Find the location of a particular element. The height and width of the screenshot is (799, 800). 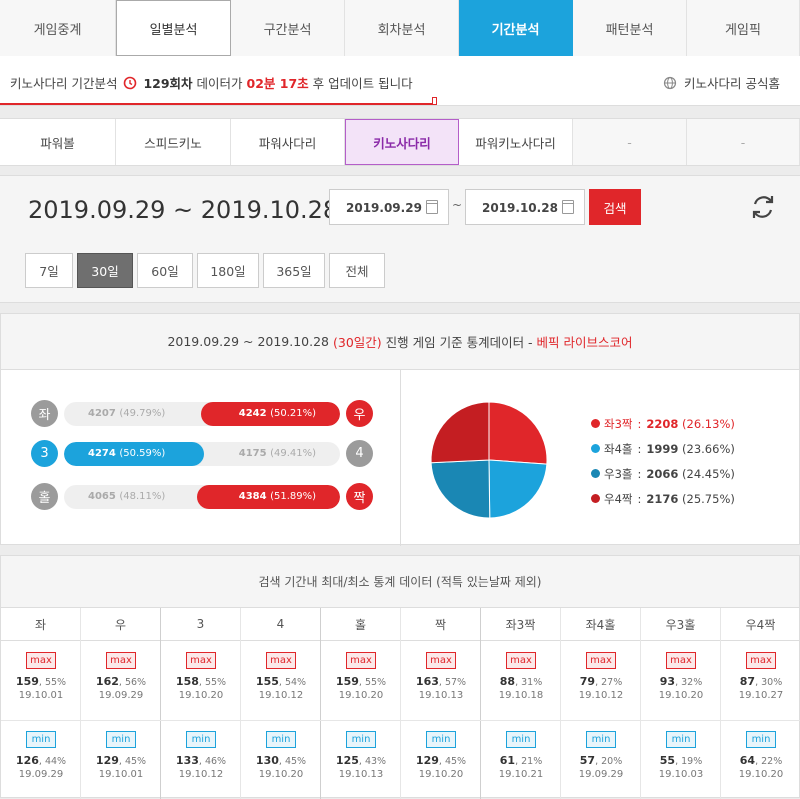

legend-item: 우4짝: 2176 (25.75%) is located at coordinates (663, 498).